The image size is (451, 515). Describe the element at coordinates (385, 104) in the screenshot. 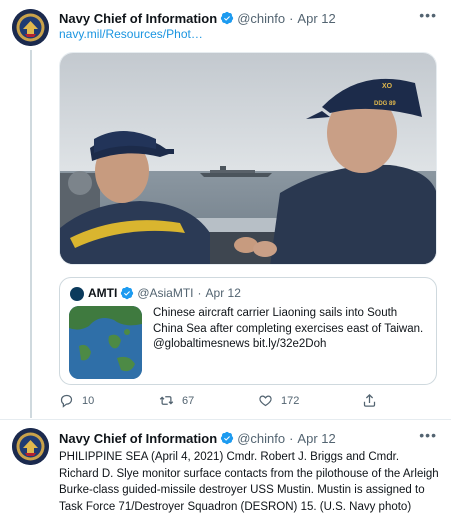

I see `cap-text-ddg: DDG 89` at that location.